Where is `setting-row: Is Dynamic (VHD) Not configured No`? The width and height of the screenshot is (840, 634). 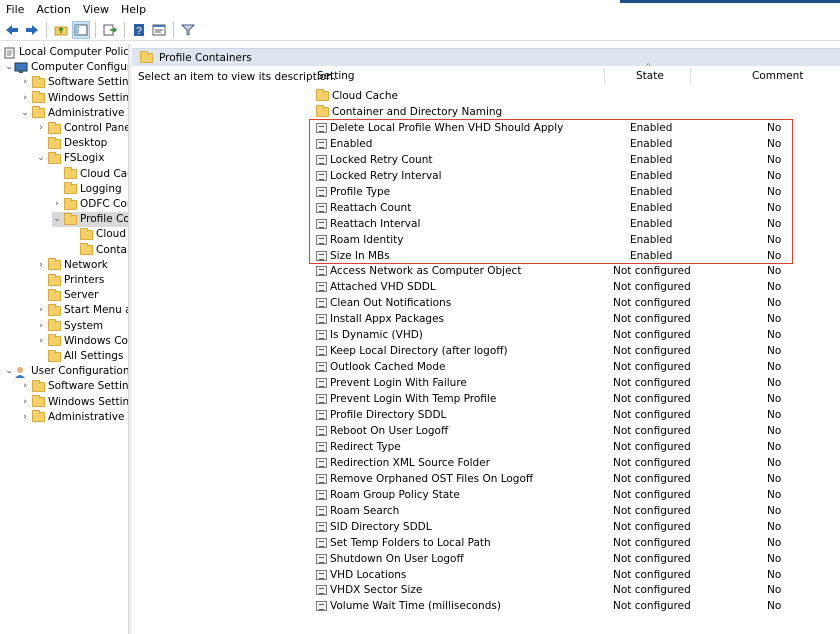
setting-row: Is Dynamic (VHD) Not configured No is located at coordinates (577, 335).